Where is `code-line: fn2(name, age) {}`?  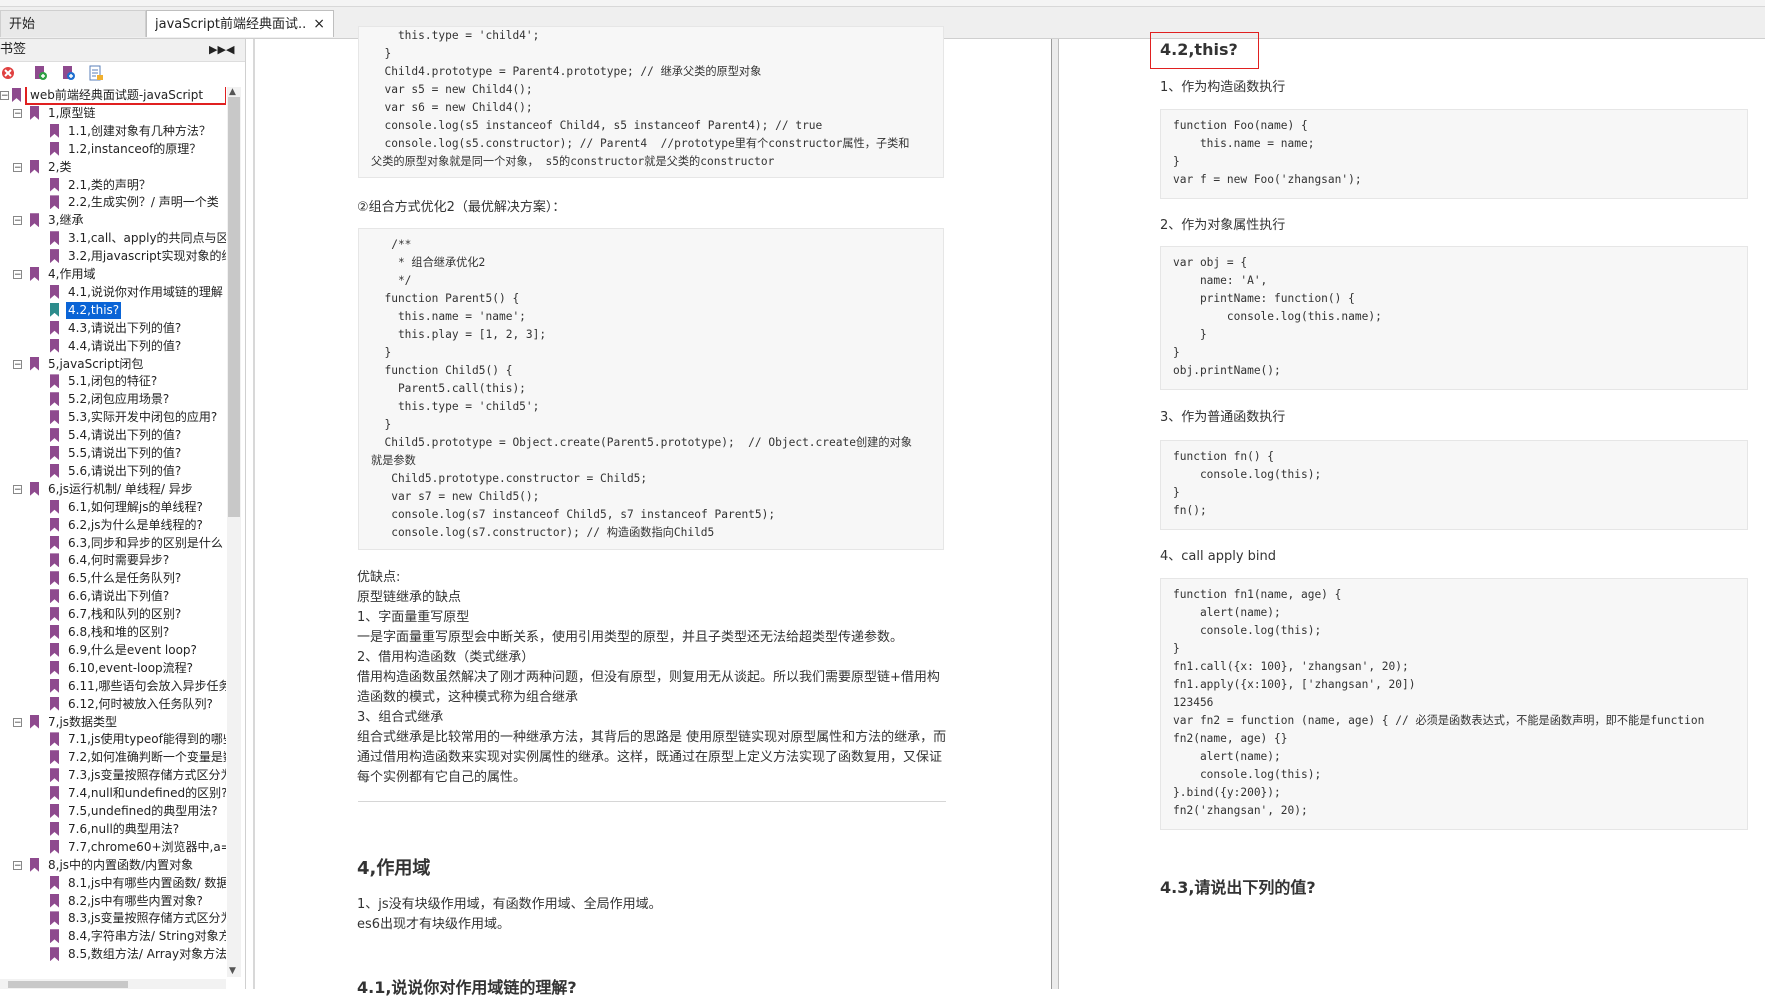 code-line: fn2(name, age) {} is located at coordinates (1230, 738).